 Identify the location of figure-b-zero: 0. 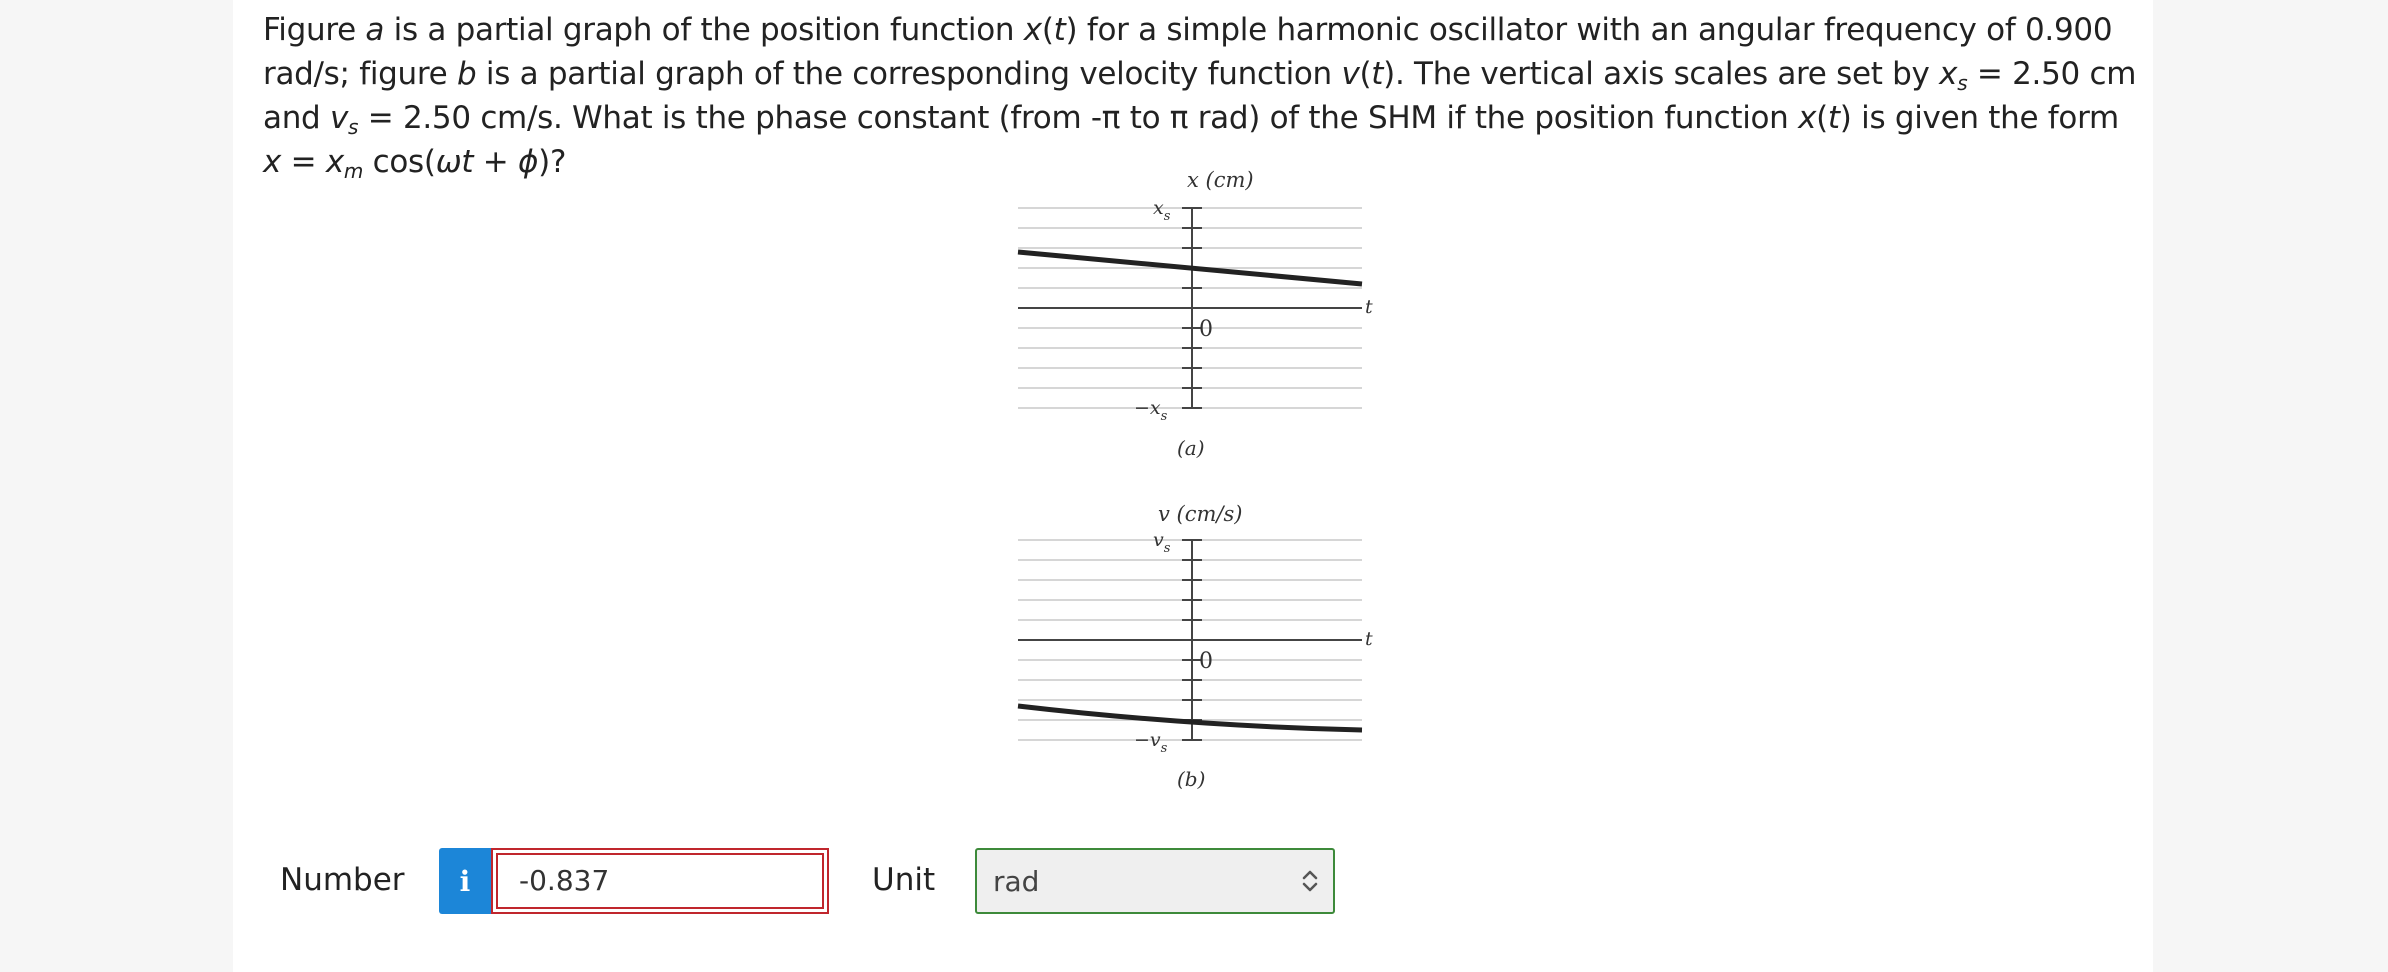
(1206, 661).